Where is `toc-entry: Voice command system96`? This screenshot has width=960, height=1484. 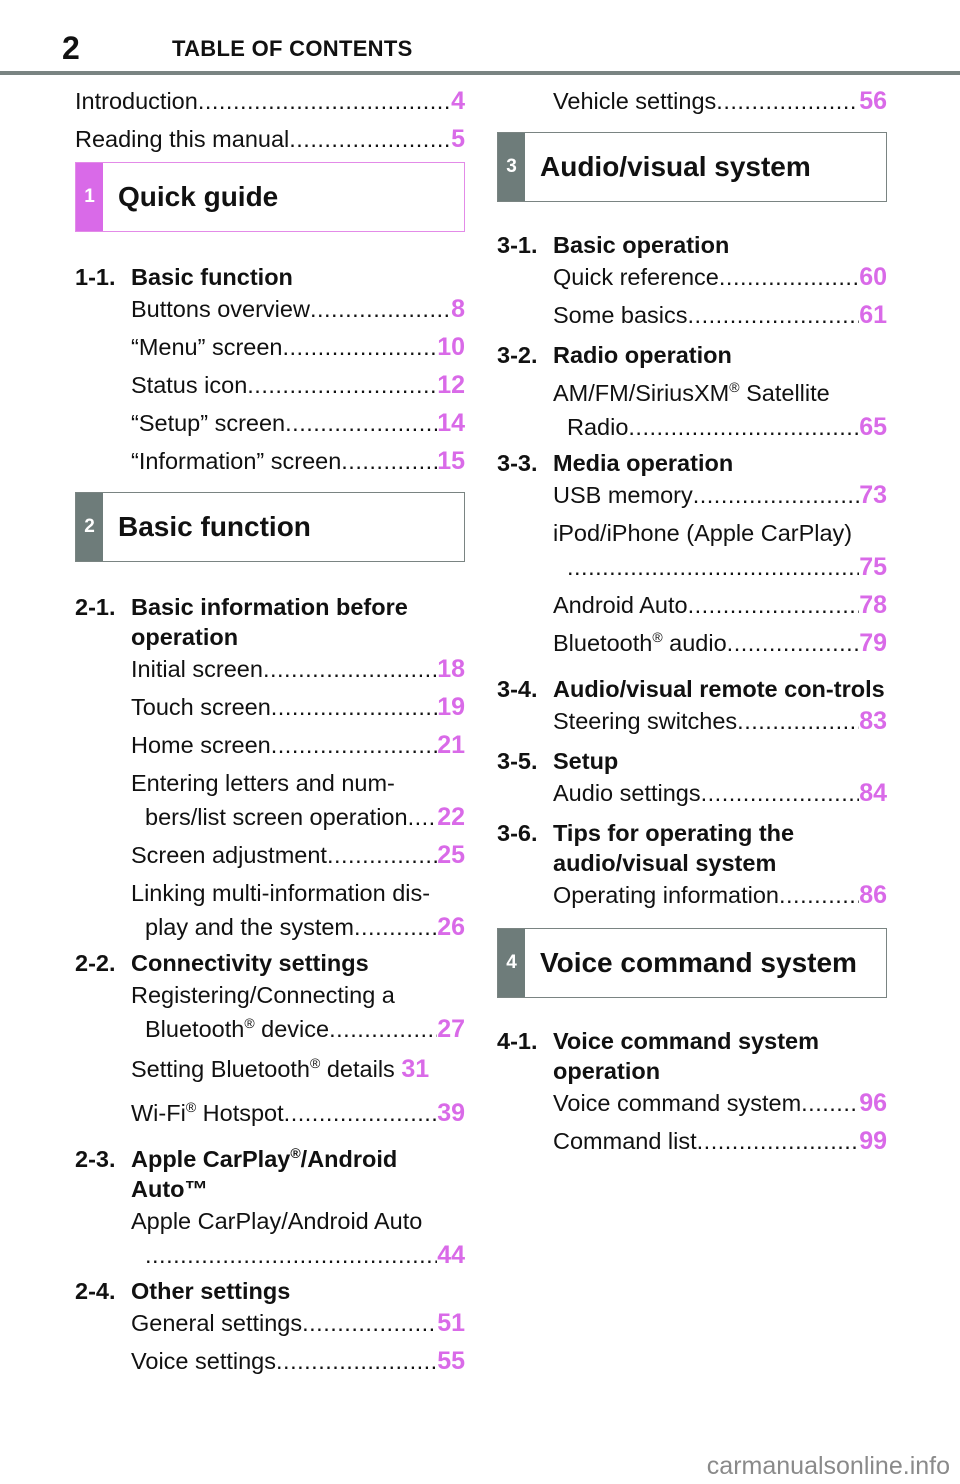 toc-entry: Voice command system96 is located at coordinates (720, 1105).